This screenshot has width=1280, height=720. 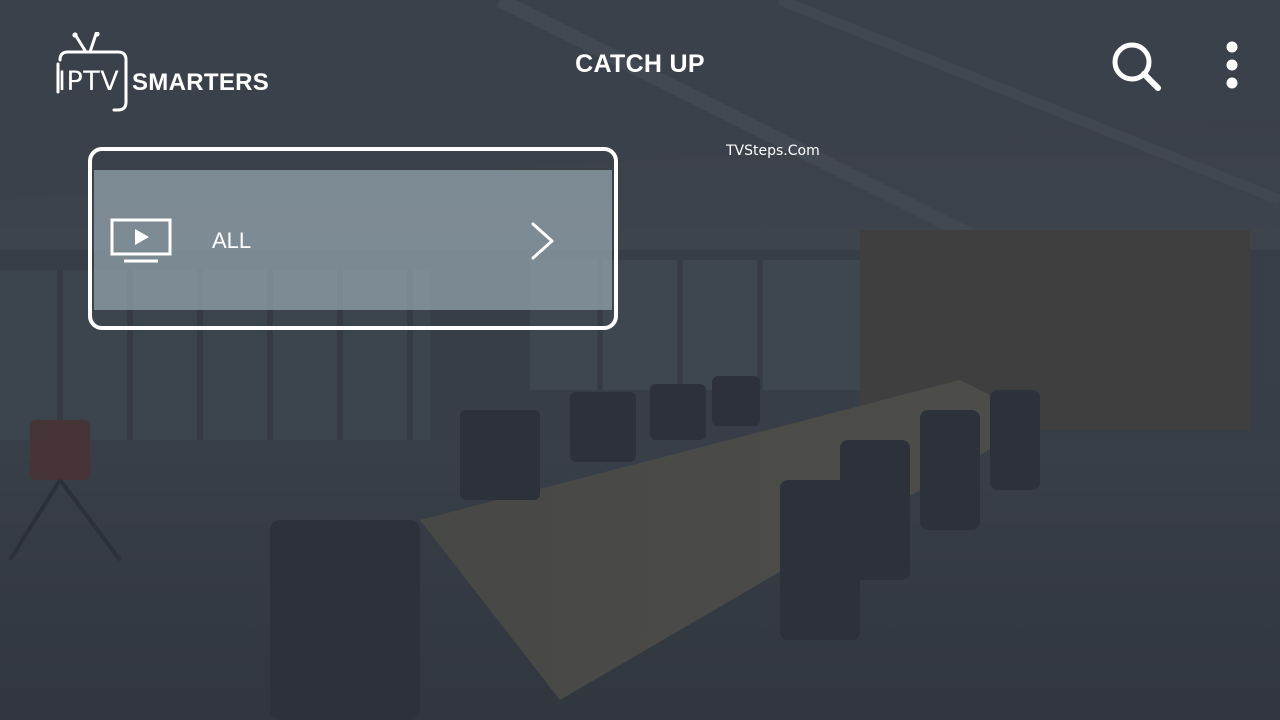 I want to click on more-options-button, so click(x=1232, y=66).